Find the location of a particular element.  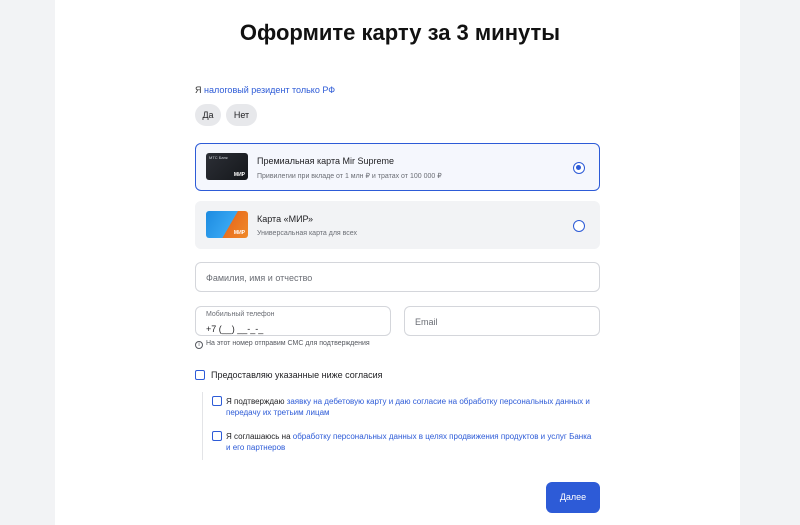

fio-placeholder: Фамилия, имя и отчество is located at coordinates (259, 278).